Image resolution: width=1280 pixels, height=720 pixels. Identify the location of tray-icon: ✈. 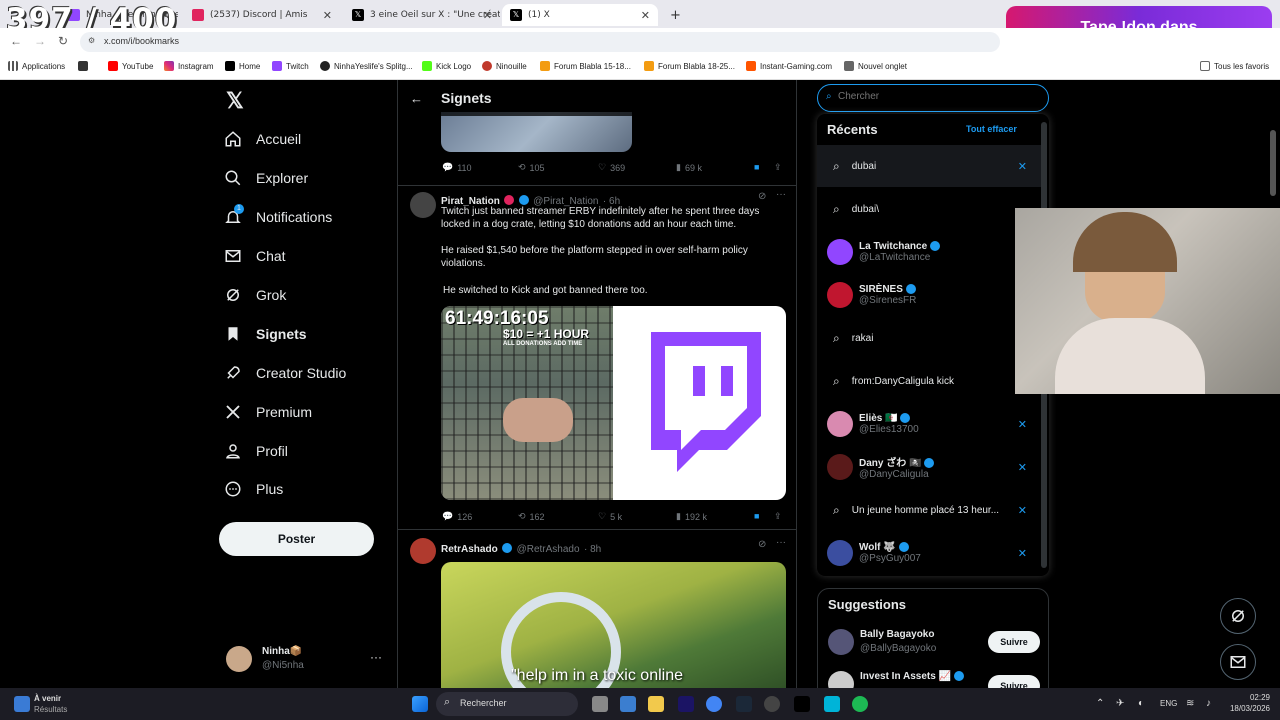
(1120, 703).